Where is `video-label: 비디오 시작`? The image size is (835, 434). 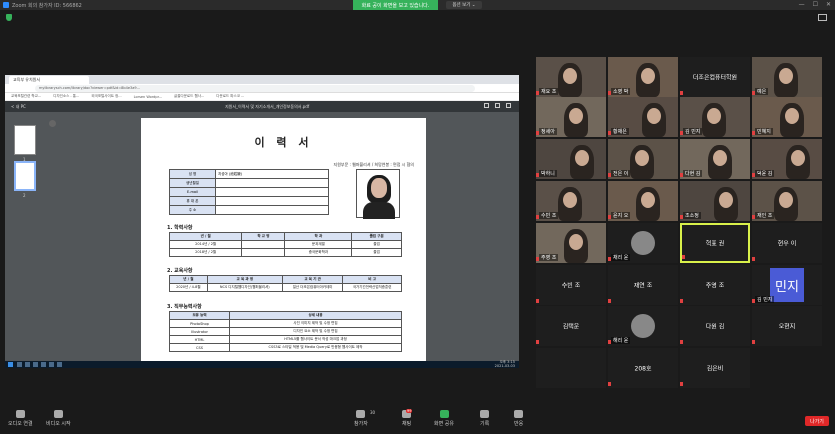 video-label: 비디오 시작 is located at coordinates (58, 424).